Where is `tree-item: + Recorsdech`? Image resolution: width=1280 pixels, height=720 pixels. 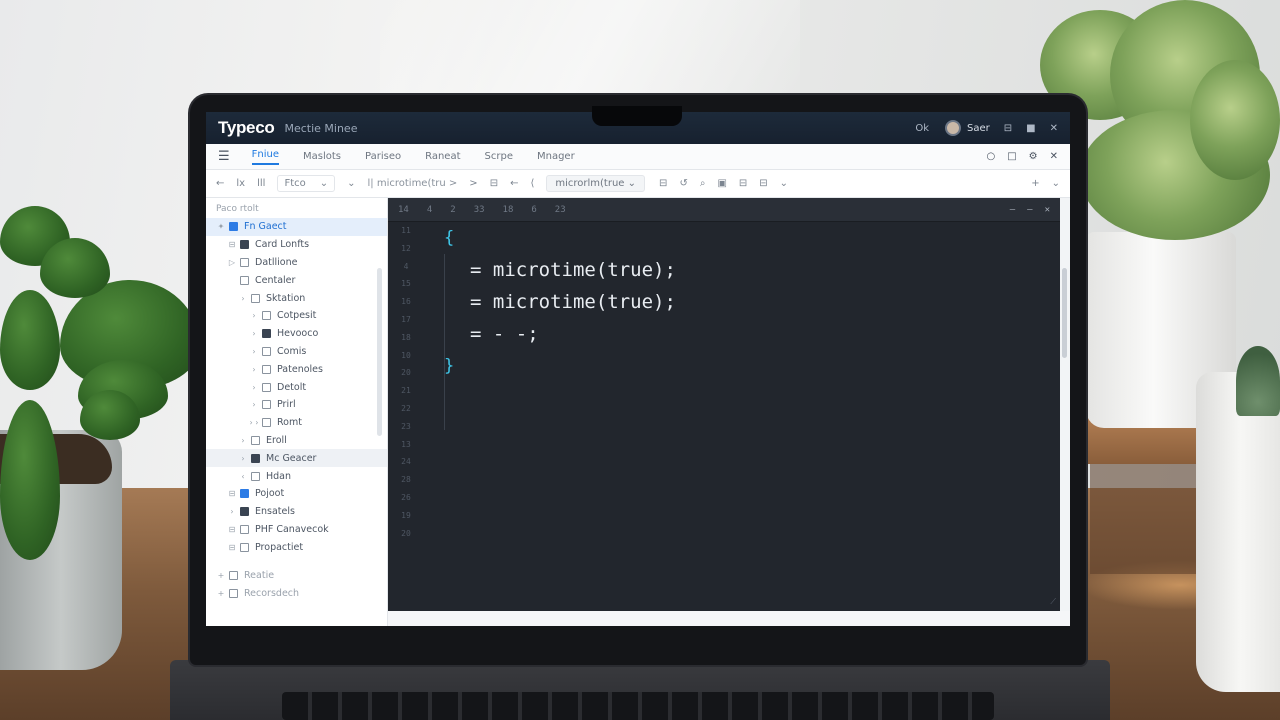
tree-item: + Recorsdech is located at coordinates (297, 594).